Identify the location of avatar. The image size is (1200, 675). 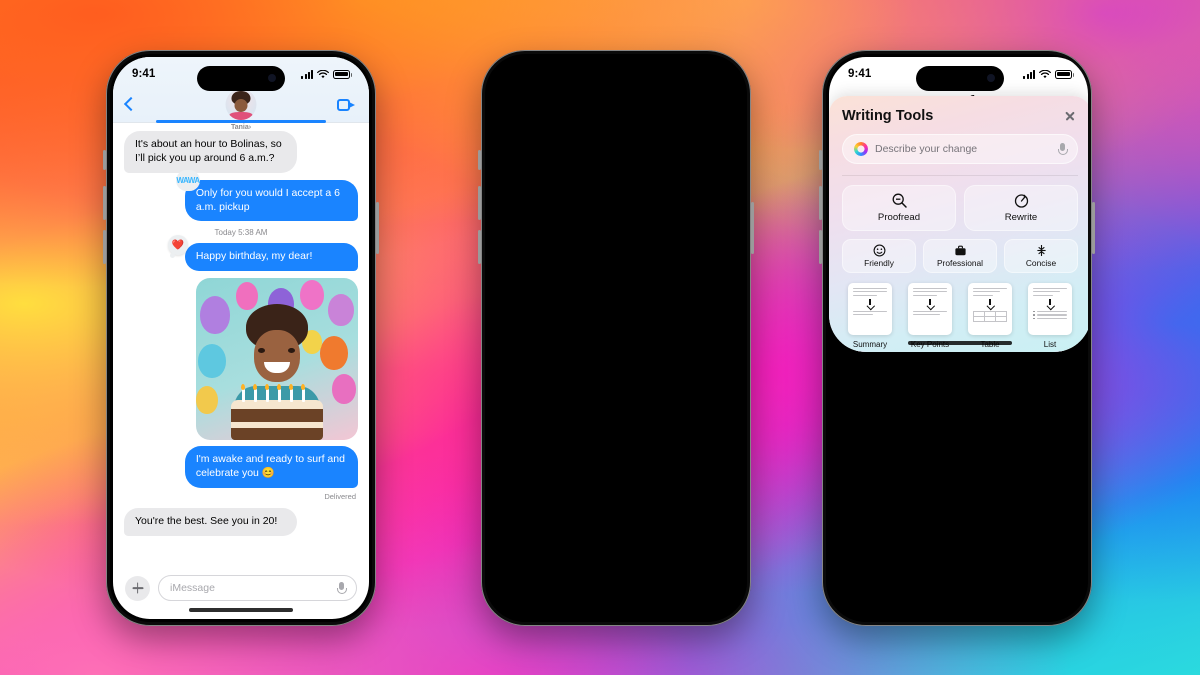
(241, 104).